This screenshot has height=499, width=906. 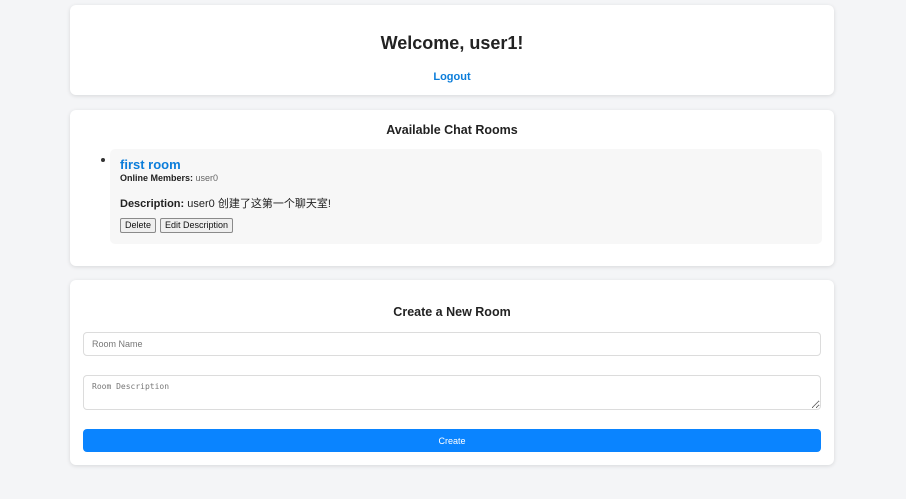 What do you see at coordinates (259, 204) in the screenshot?
I see `room-description-text: user0 创建了这第一个聊天室!` at bounding box center [259, 204].